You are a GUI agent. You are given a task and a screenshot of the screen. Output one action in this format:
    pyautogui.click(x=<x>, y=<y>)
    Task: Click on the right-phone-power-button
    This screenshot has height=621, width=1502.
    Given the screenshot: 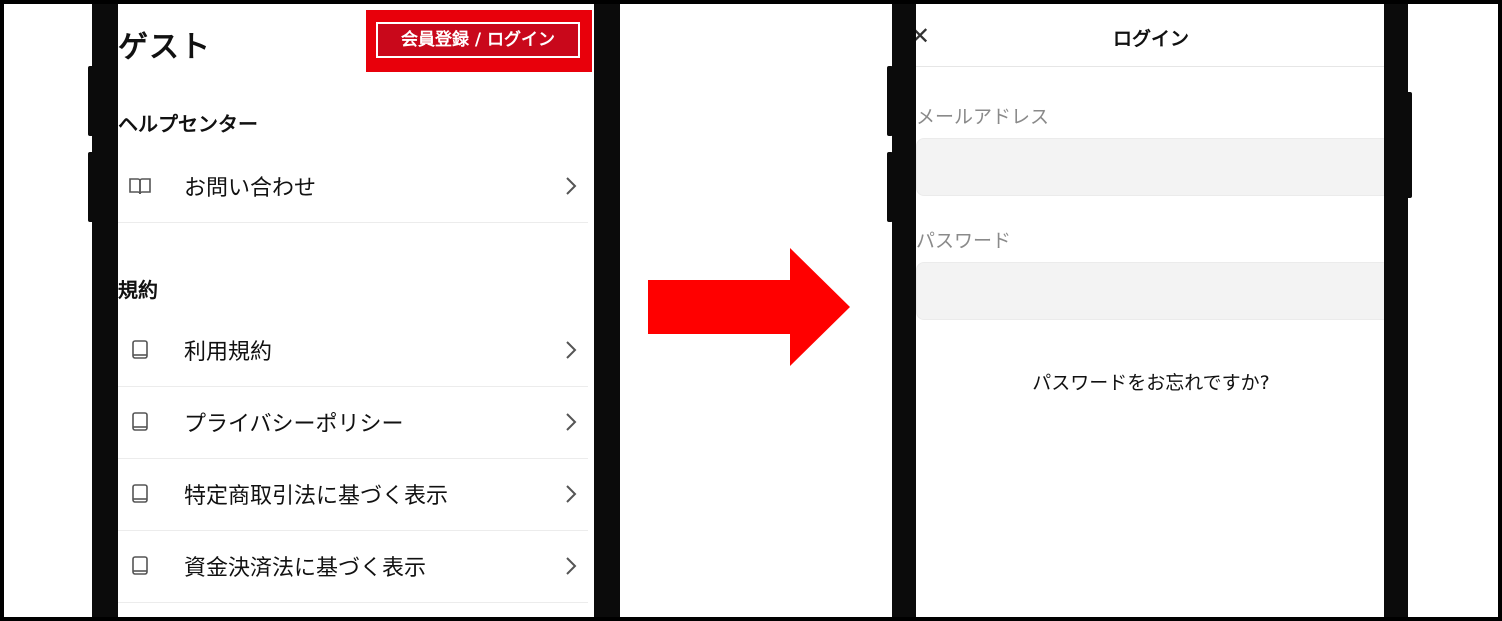 What is the action you would take?
    pyautogui.click(x=1409, y=145)
    